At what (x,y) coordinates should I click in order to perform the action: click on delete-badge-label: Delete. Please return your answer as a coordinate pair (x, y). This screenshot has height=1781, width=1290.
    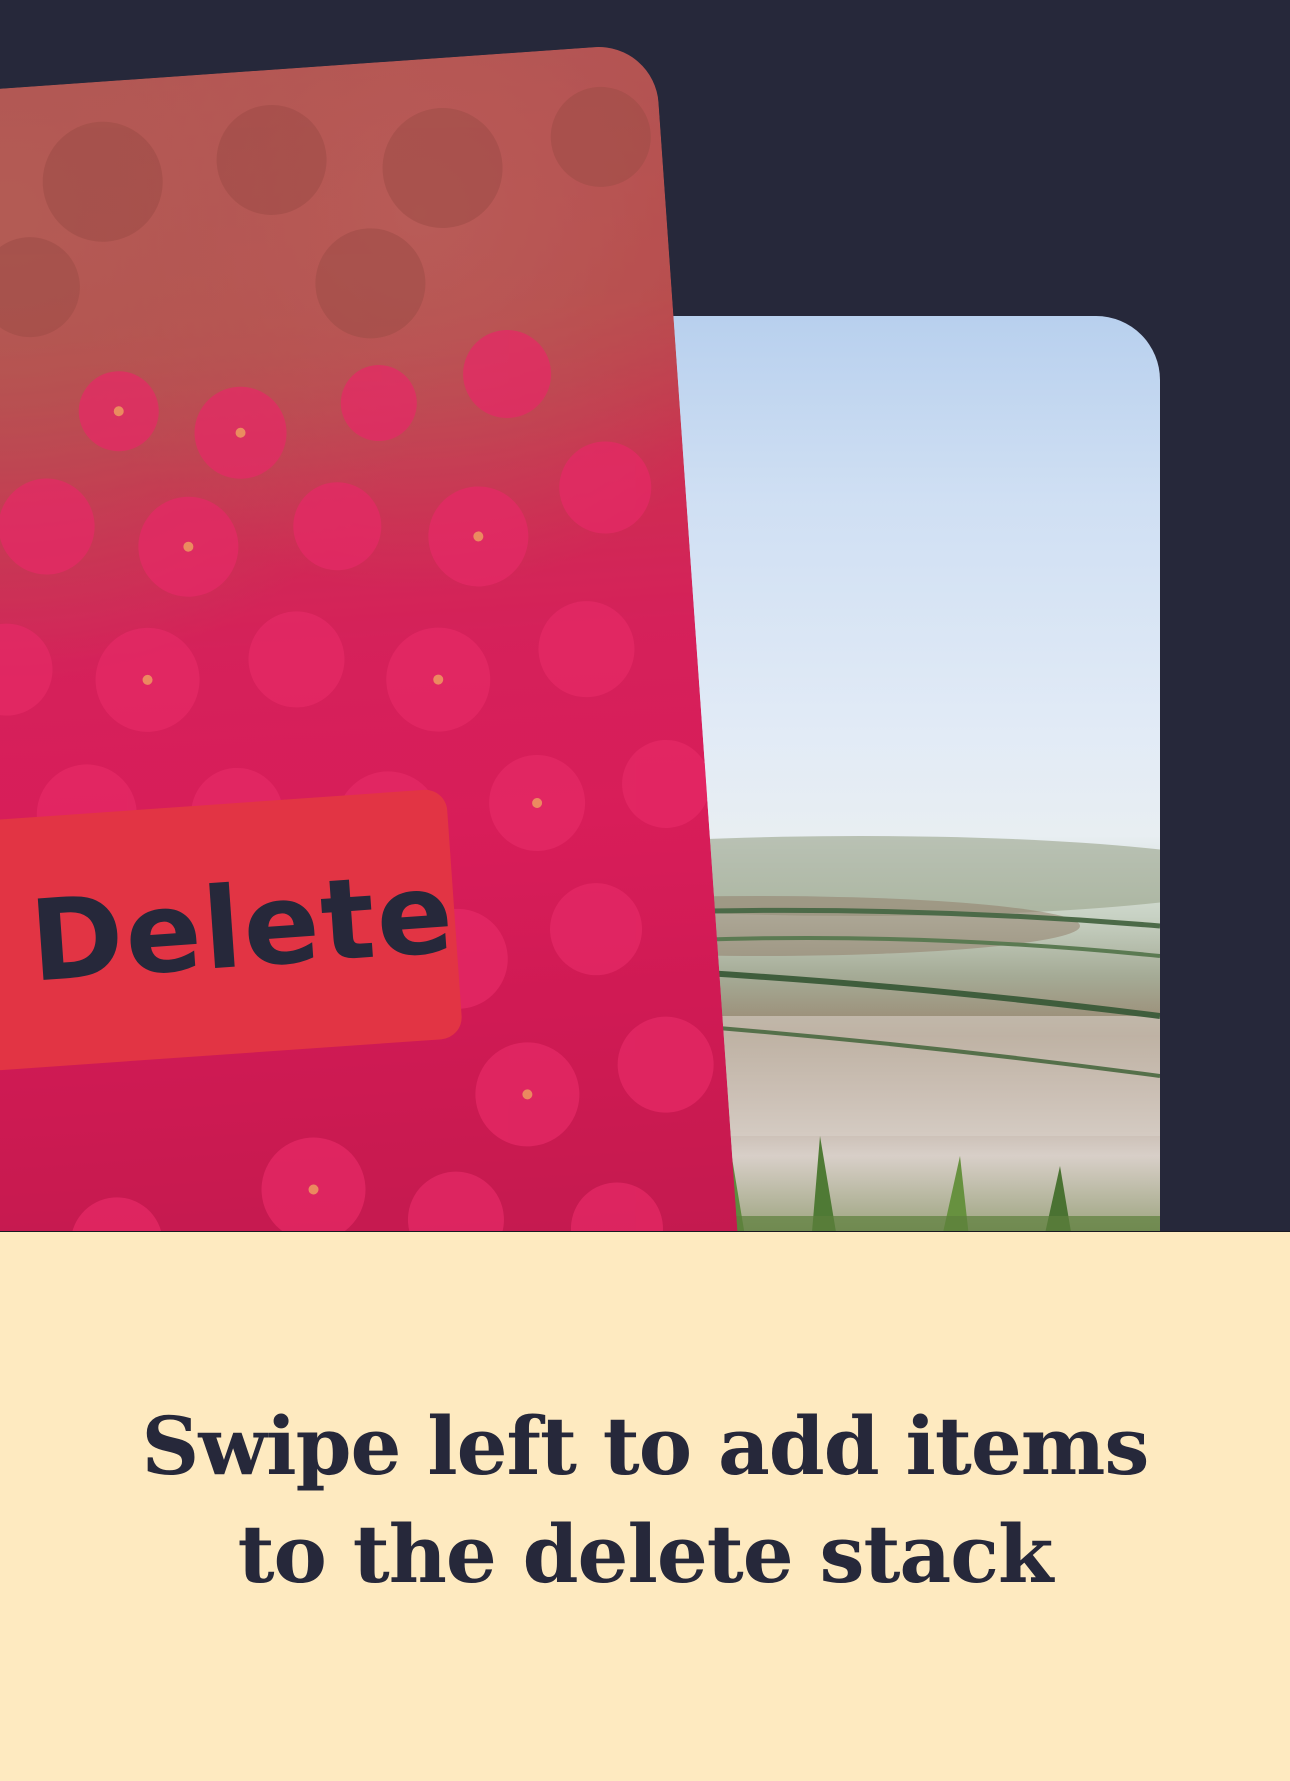
    Looking at the image, I should click on (242, 928).